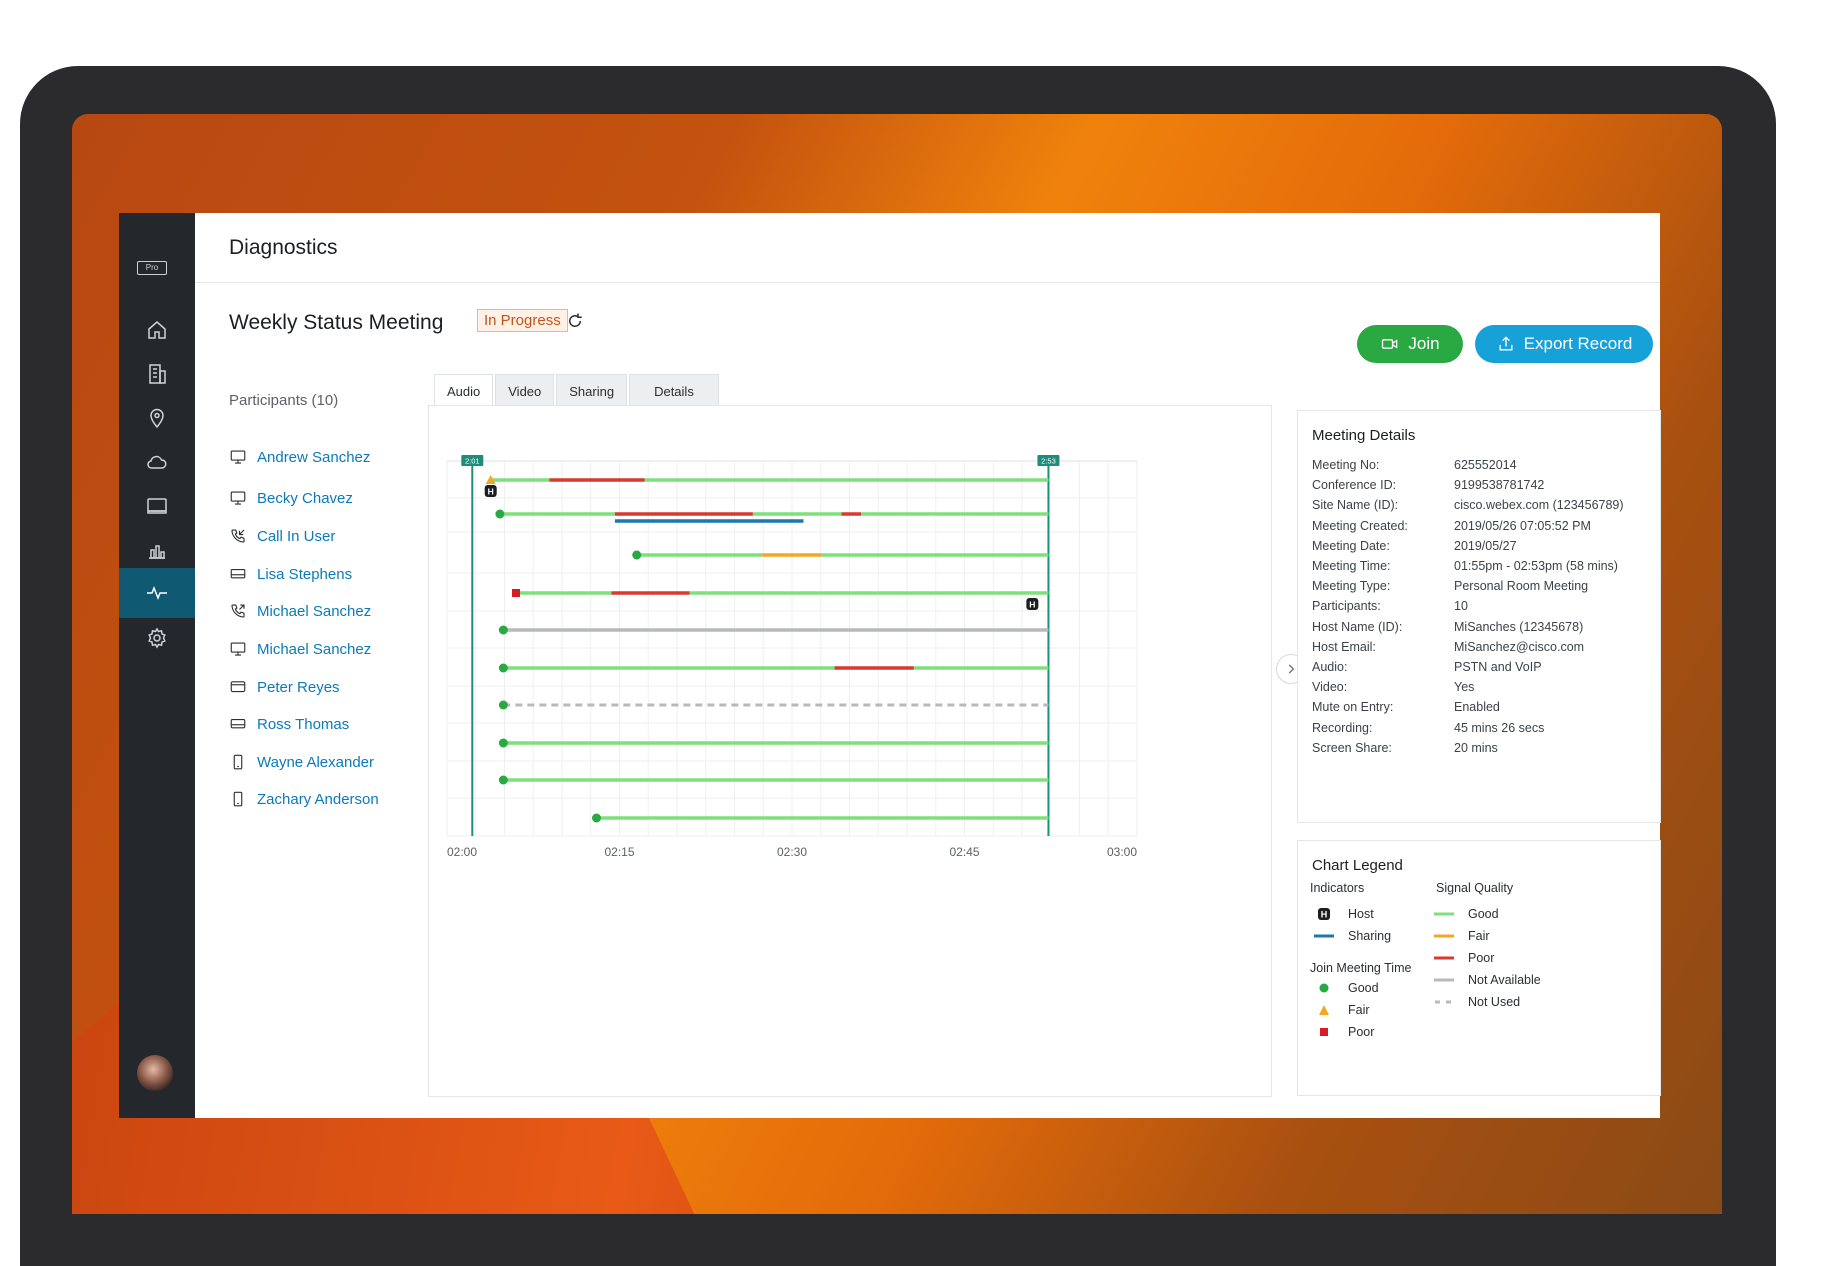 This screenshot has height=1266, width=1845. What do you see at coordinates (1393, 687) in the screenshot?
I see `detail-row: Video: Yes` at bounding box center [1393, 687].